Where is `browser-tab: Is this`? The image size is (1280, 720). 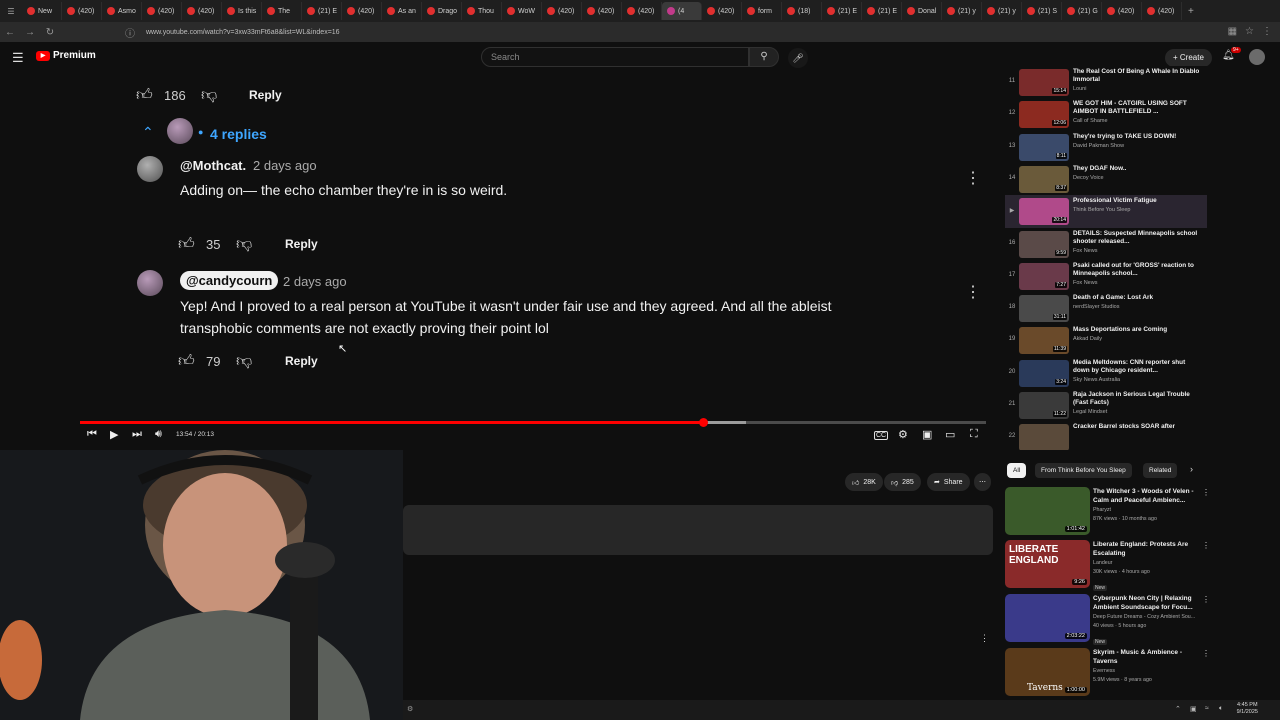 browser-tab: Is this is located at coordinates (242, 11).